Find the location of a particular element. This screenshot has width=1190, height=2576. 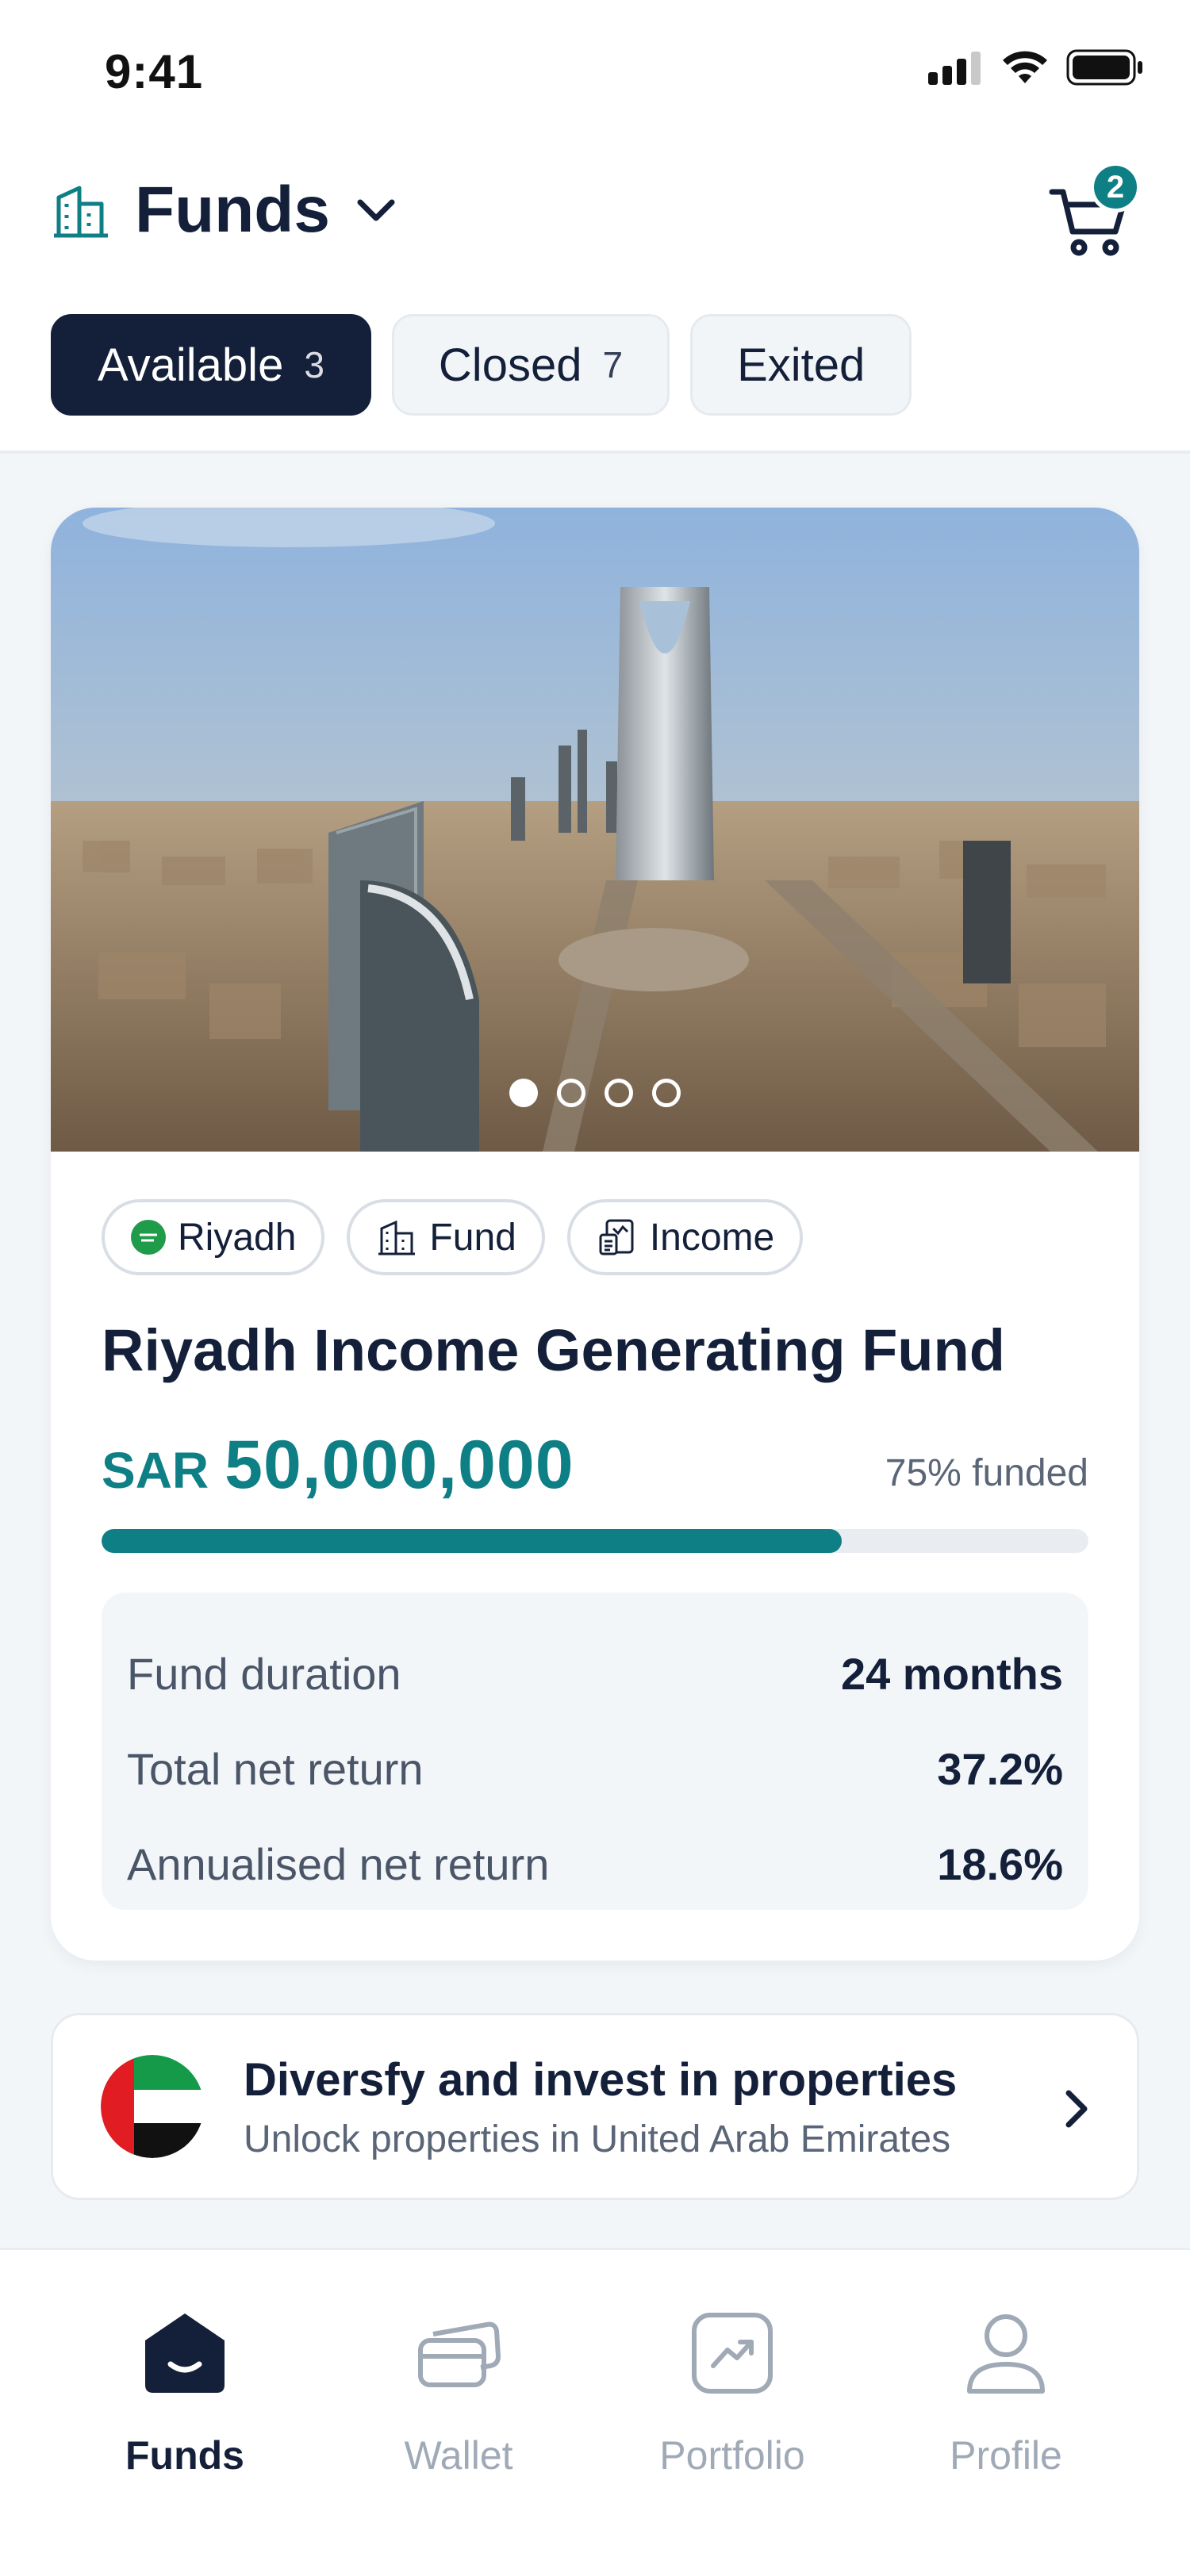

cart-button: 2 is located at coordinates (1094, 212).